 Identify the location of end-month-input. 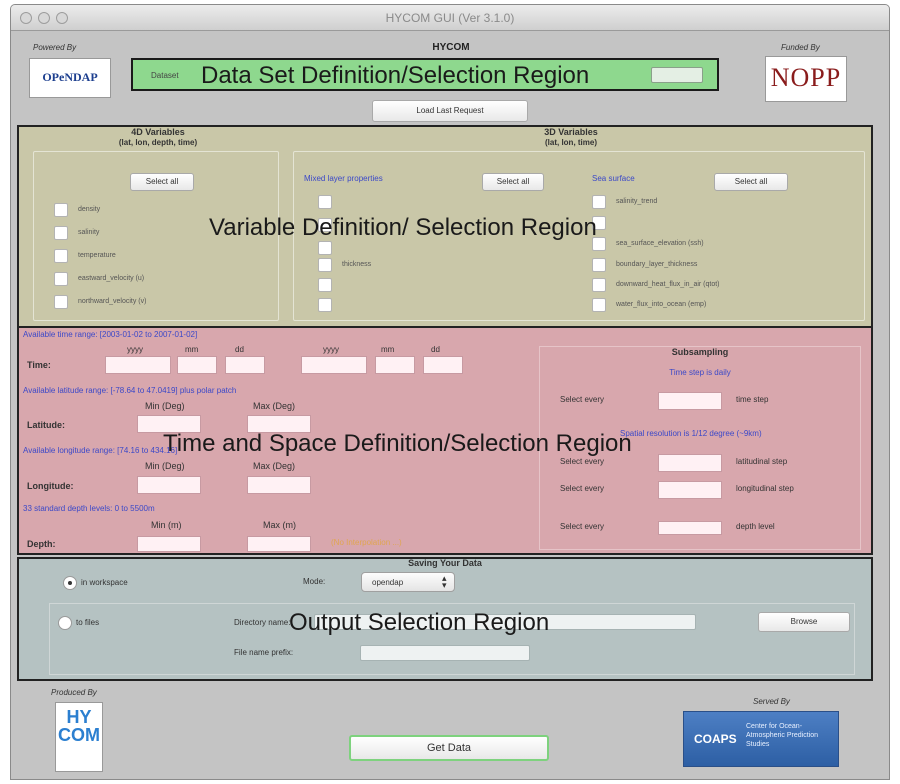
(395, 365).